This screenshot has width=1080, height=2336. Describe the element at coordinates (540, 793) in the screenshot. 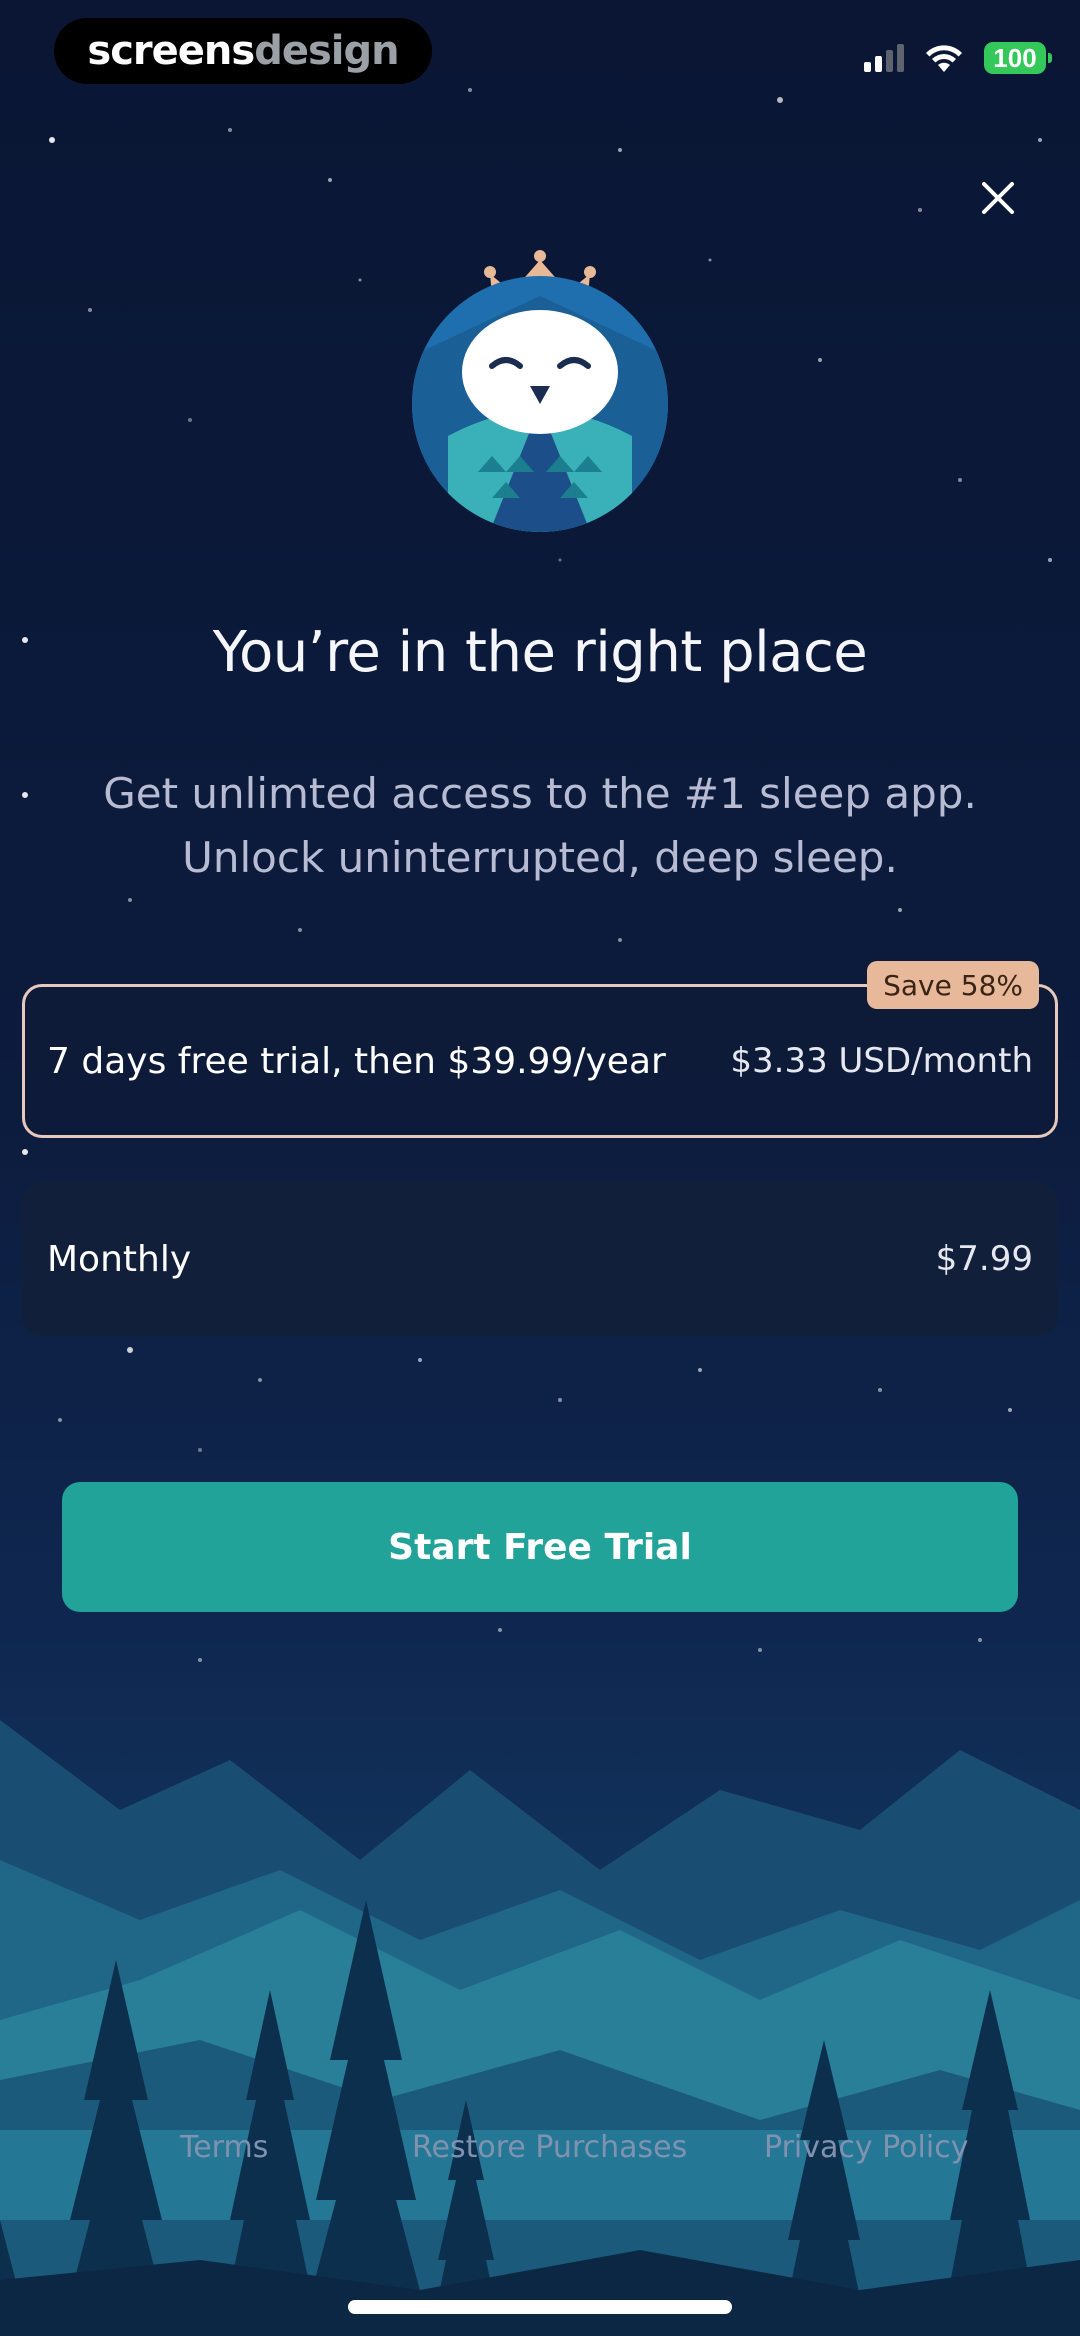

I see `subtitle-line-1: Get unlimted access to the #1 sleep app.` at that location.